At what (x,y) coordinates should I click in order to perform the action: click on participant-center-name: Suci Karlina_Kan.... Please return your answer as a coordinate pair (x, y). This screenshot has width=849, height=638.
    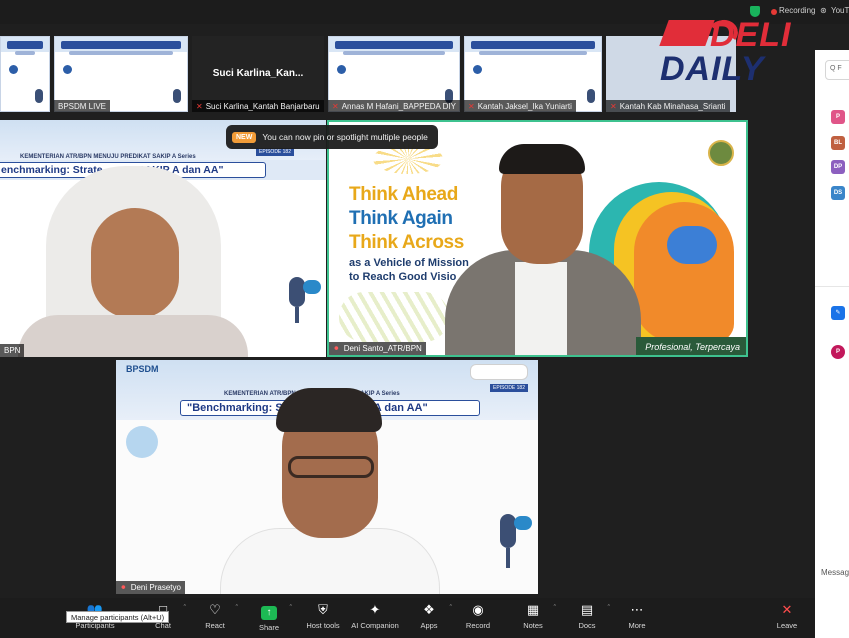
    Looking at the image, I should click on (258, 73).